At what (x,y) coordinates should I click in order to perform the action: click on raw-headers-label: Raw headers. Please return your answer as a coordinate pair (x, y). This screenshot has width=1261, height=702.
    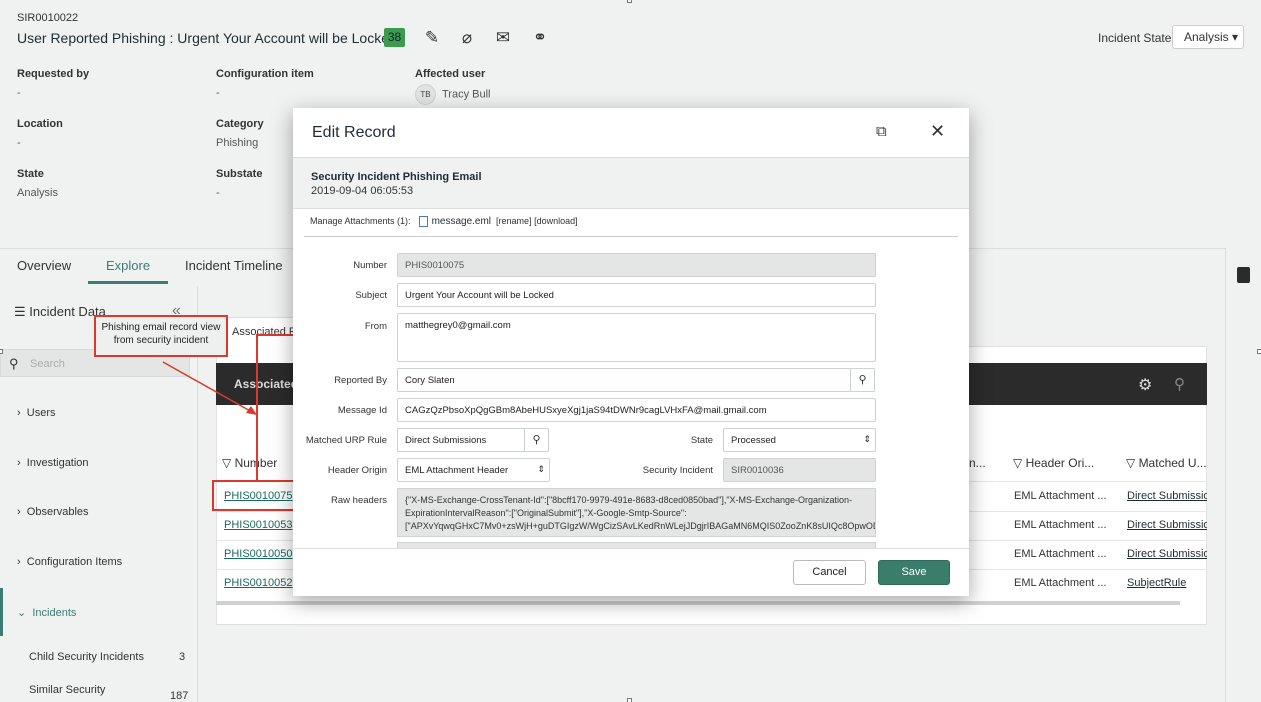
    Looking at the image, I should click on (359, 500).